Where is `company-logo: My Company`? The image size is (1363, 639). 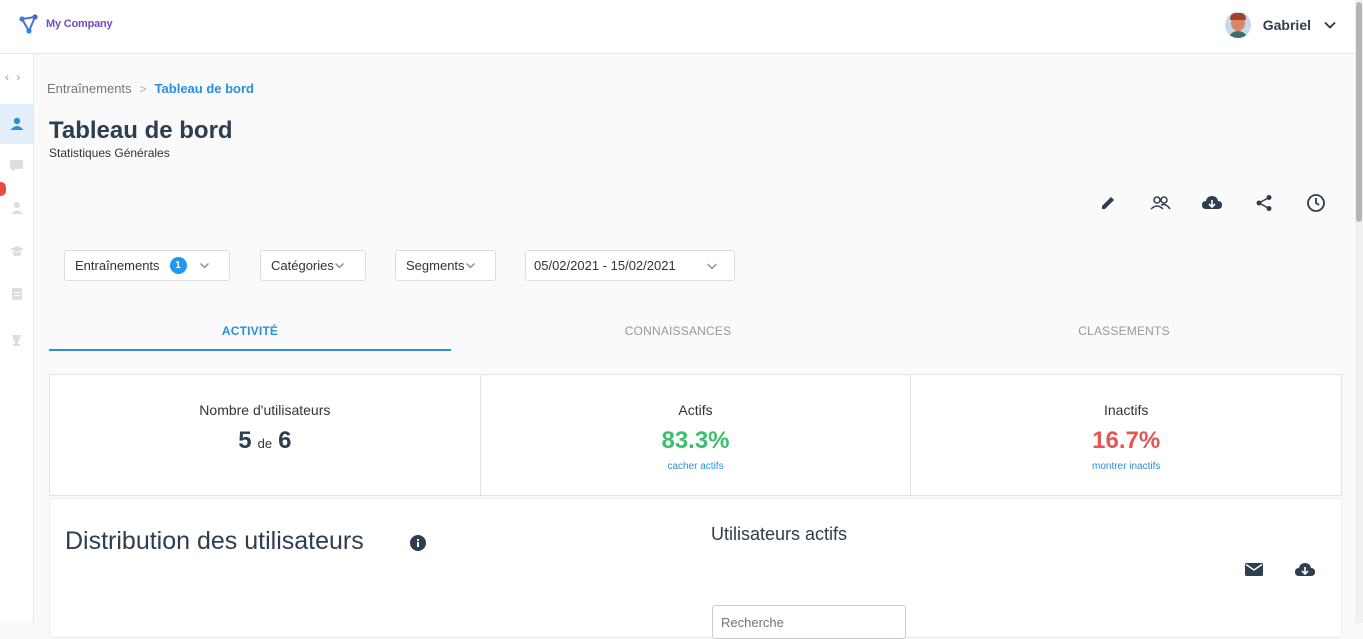
company-logo: My Company is located at coordinates (65, 24).